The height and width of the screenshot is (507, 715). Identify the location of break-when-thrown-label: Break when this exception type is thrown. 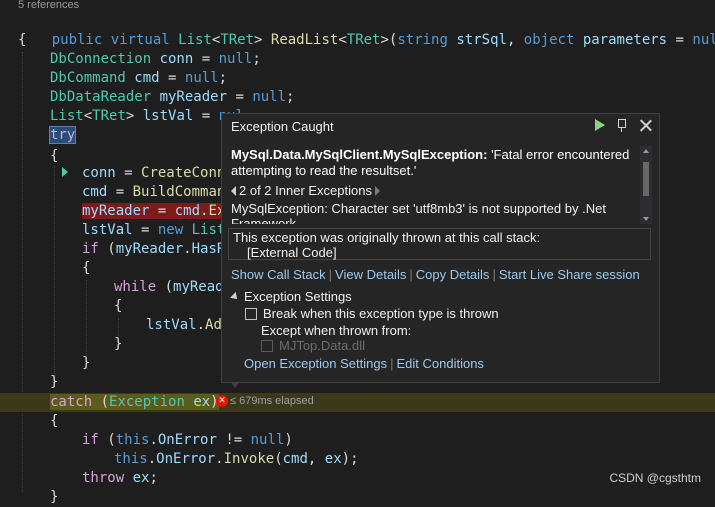
(381, 313).